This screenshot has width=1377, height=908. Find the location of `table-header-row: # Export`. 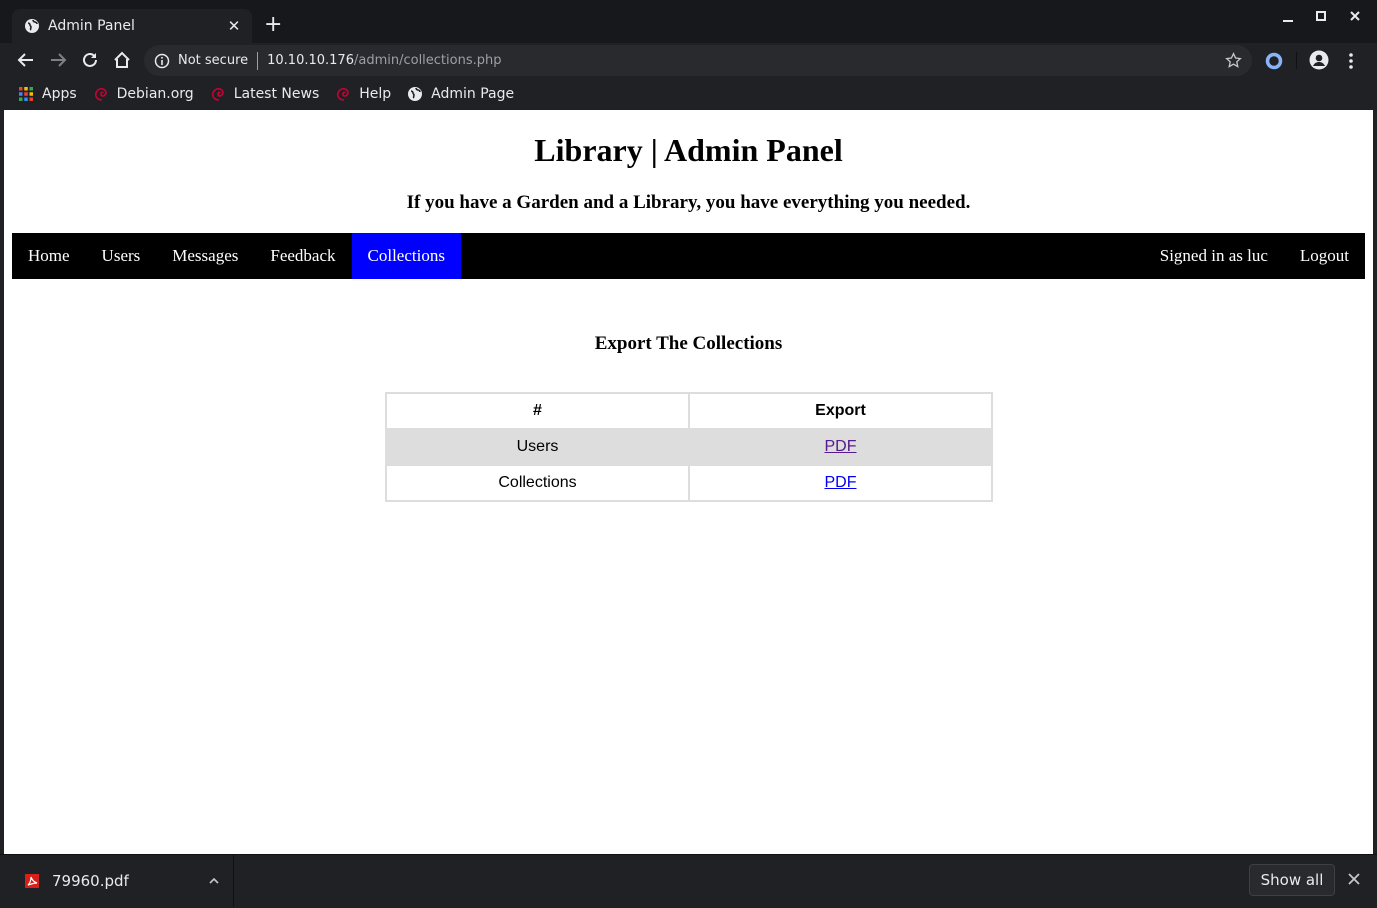

table-header-row: # Export is located at coordinates (689, 411).